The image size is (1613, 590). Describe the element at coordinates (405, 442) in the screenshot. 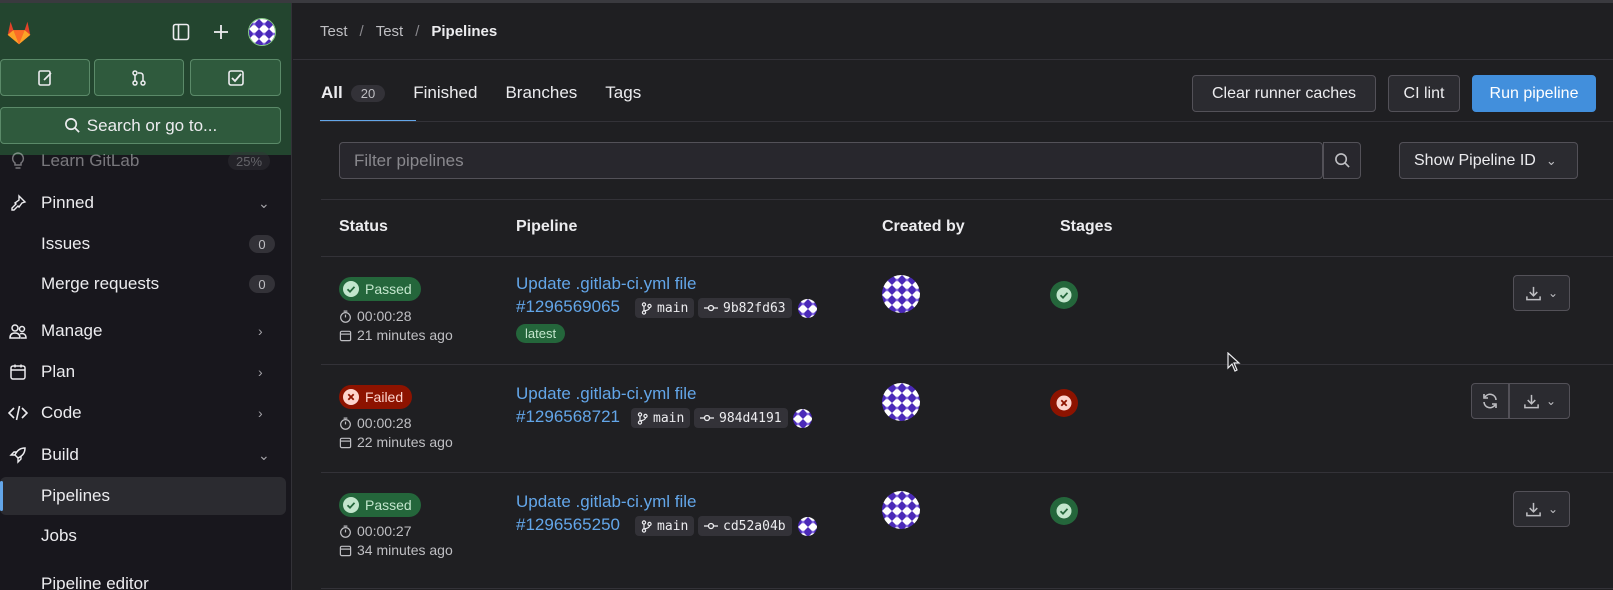

I see `finished-text: 22 minutes ago` at that location.